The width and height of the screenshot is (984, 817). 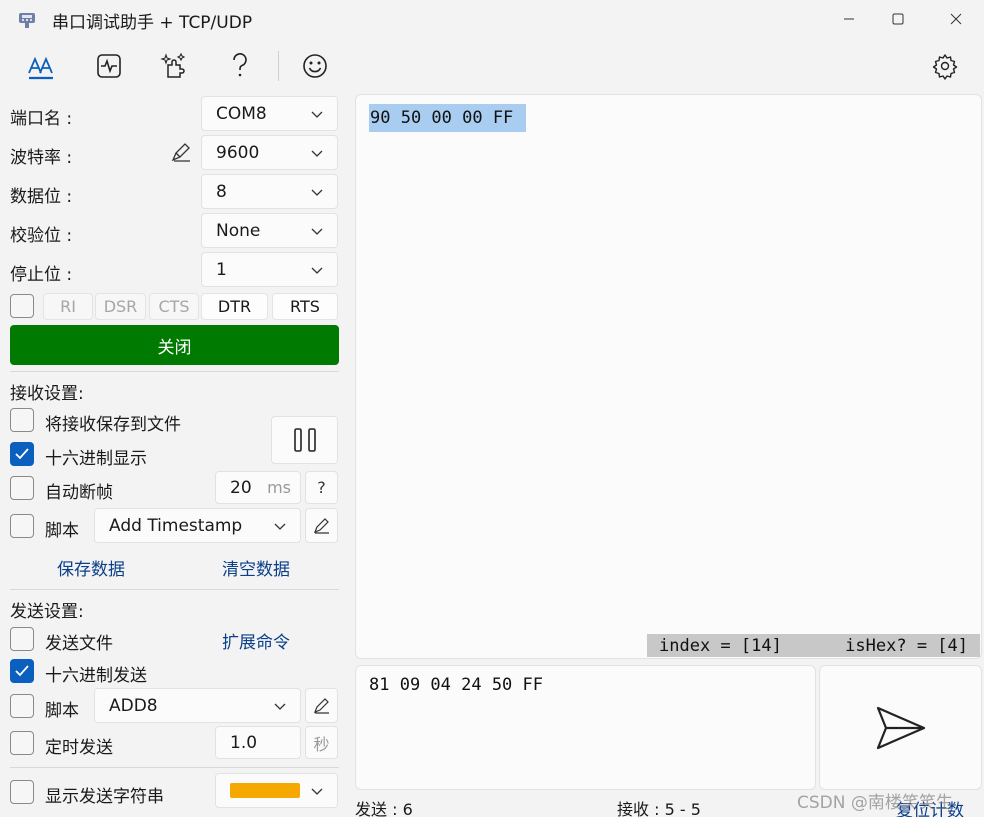 What do you see at coordinates (256, 640) in the screenshot?
I see `extend-command-link: 扩展命令` at bounding box center [256, 640].